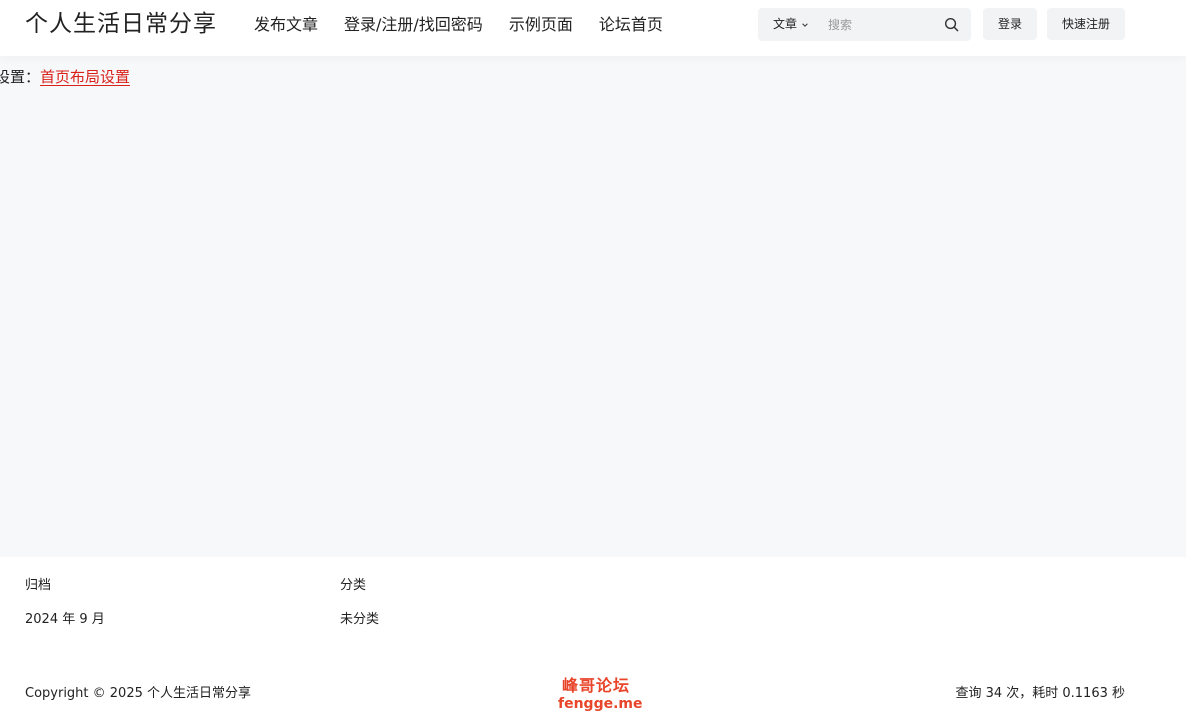 This screenshot has width=1186, height=718. Describe the element at coordinates (85, 77) in the screenshot. I see `homepage-layout-settings-link: 首页布局设置` at that location.